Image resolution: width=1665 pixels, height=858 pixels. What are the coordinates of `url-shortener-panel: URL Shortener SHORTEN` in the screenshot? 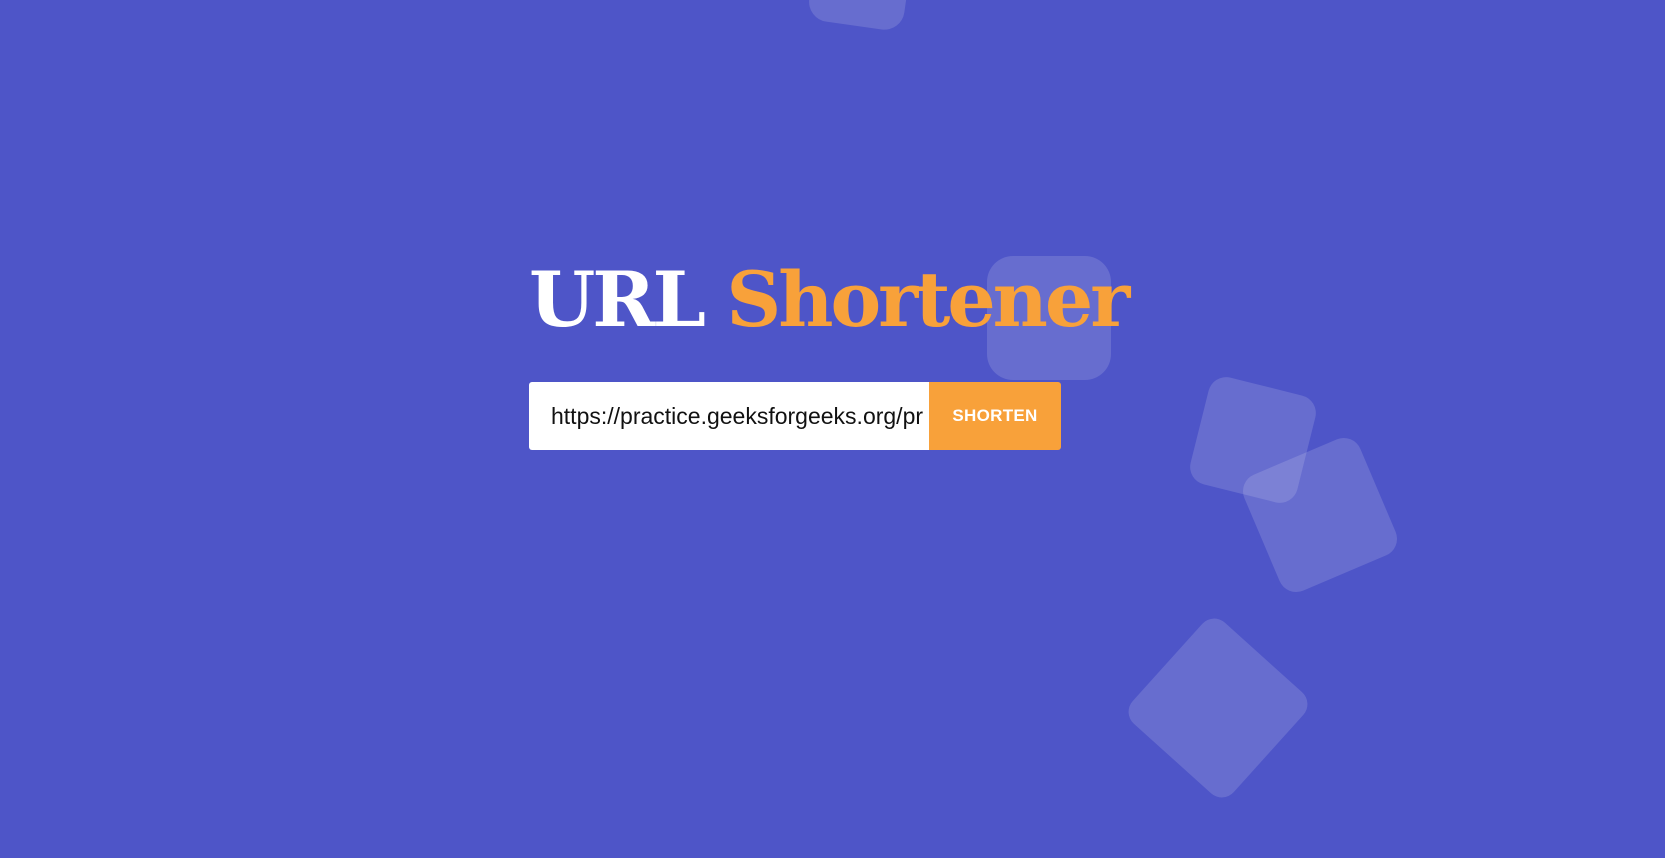 It's located at (829, 350).